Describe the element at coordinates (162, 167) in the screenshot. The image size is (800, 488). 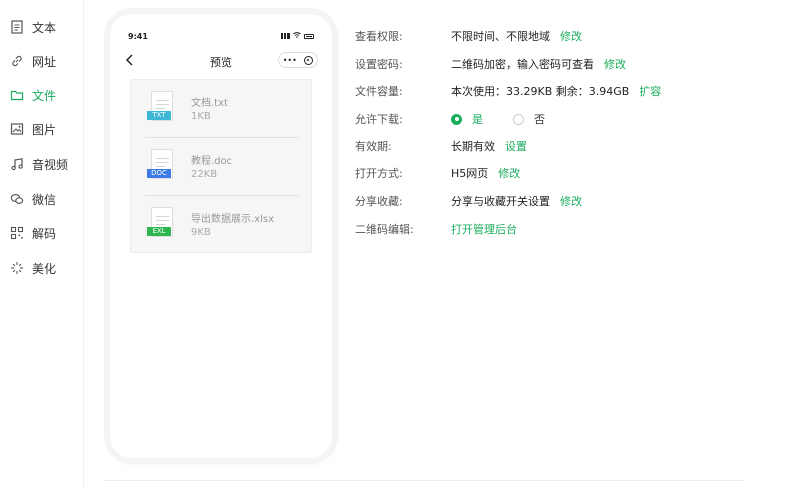
I see `doc-file-icon: DOC` at that location.